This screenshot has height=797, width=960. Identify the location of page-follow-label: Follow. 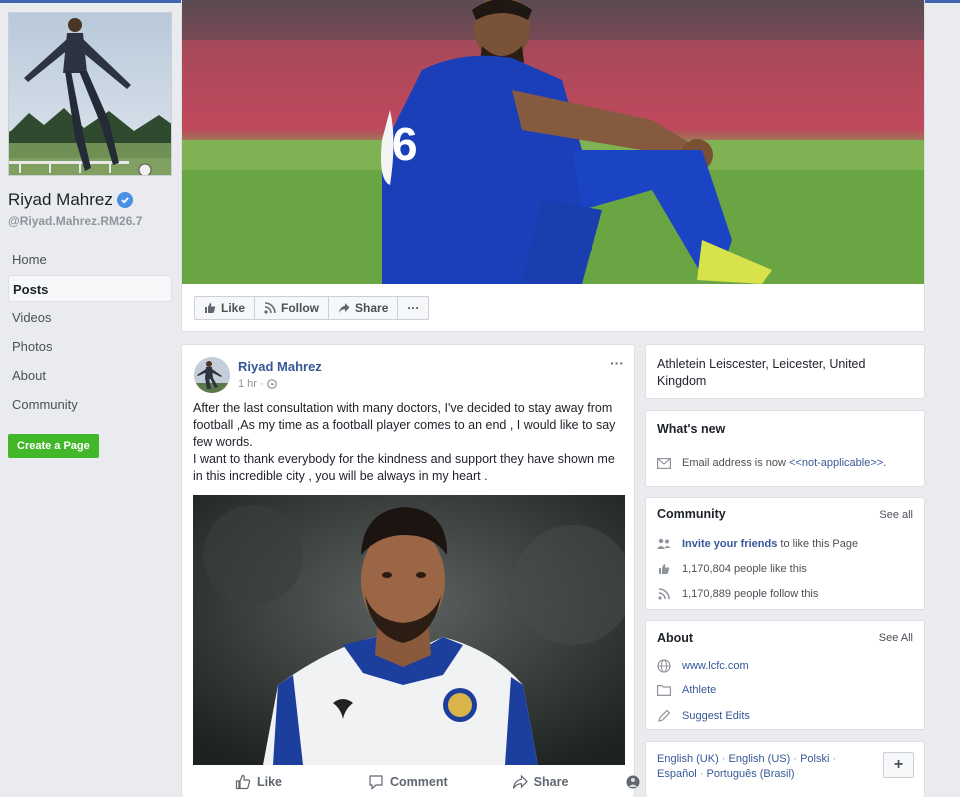
(300, 308).